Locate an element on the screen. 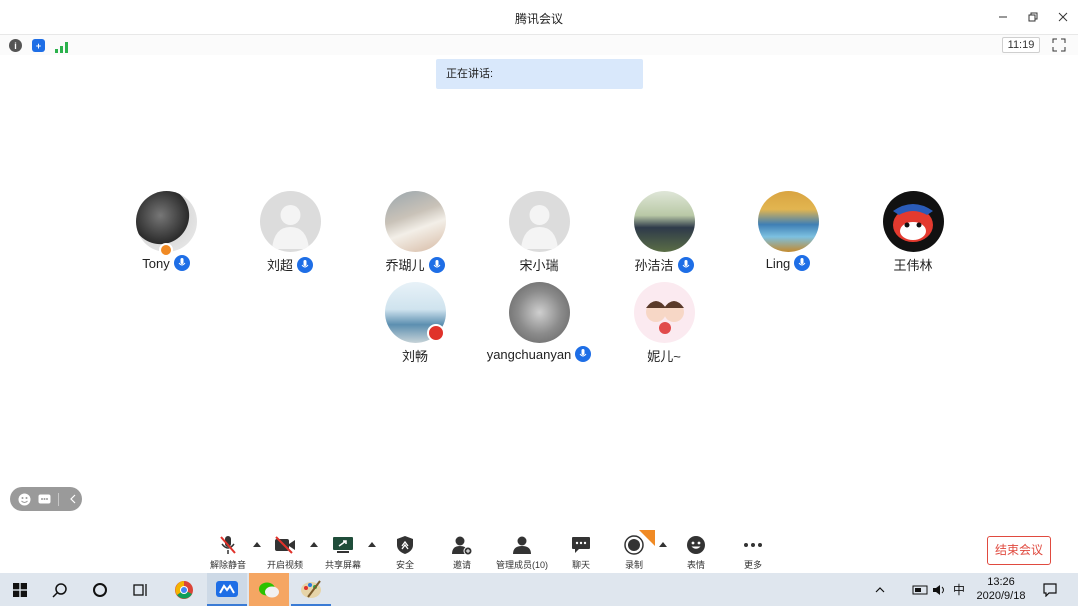 This screenshot has width=1078, height=606. chat-bubble-icon is located at coordinates (44, 499).